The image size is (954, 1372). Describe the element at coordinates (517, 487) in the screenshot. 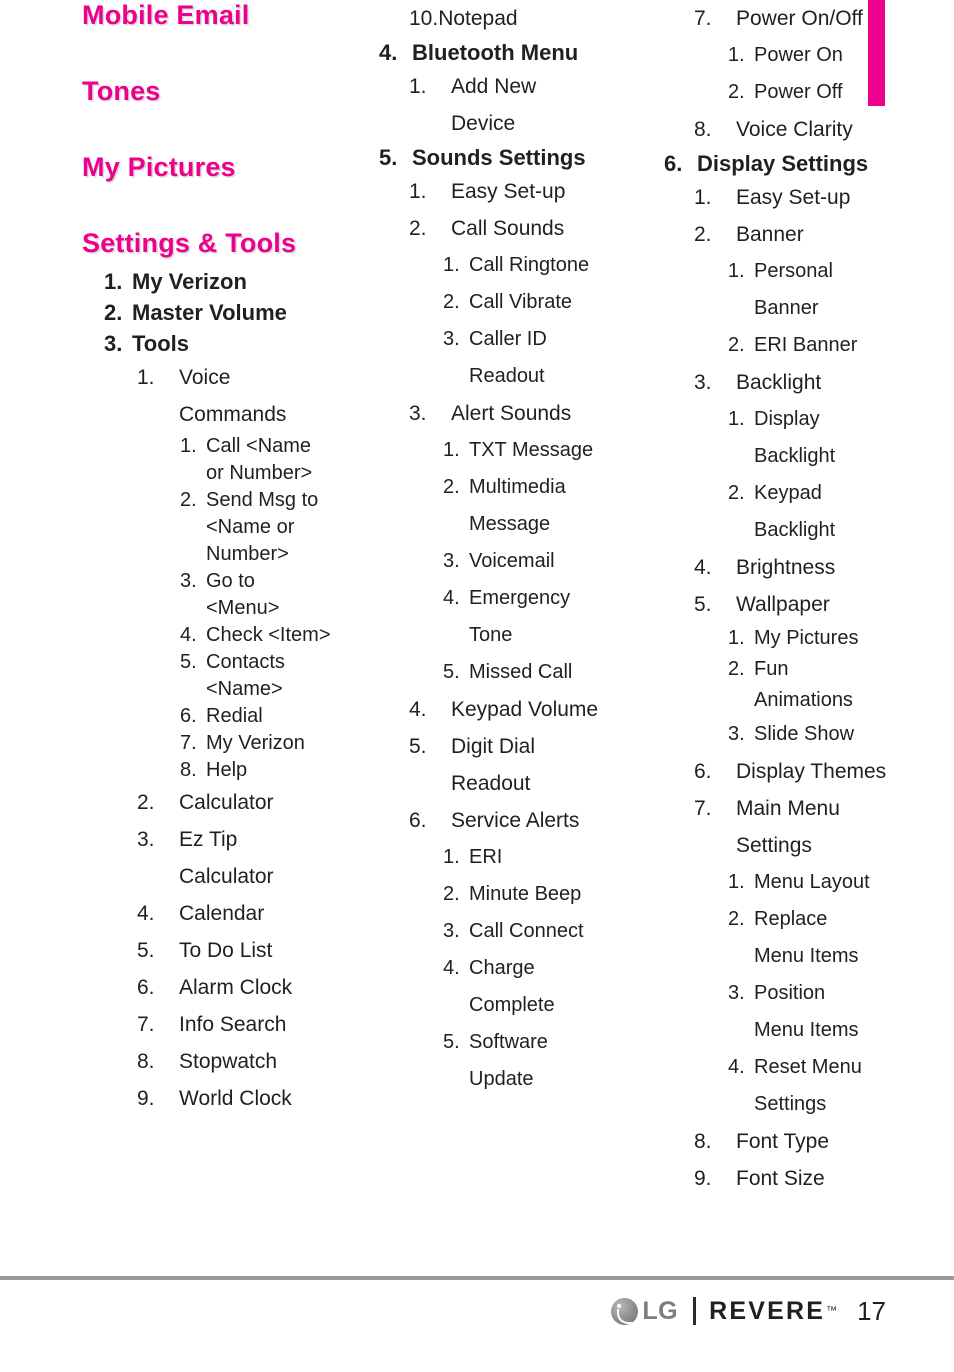

I see `menu-item-label-line: Multimedia` at that location.